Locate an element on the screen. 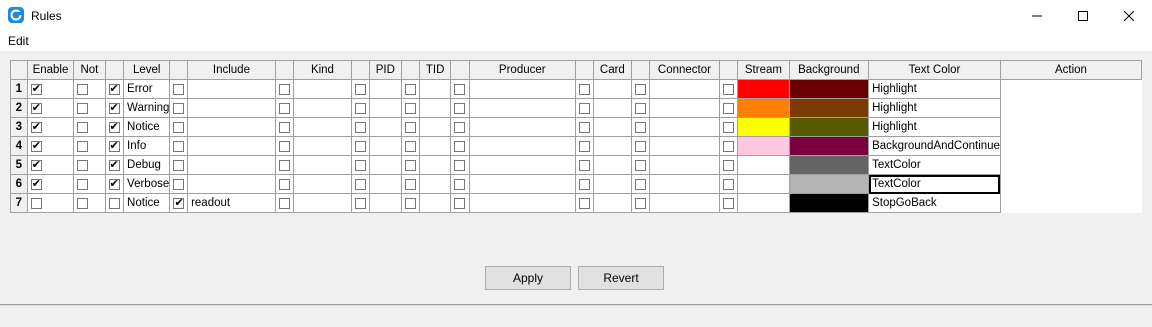 The height and width of the screenshot is (327, 1152). apply-button: Apply is located at coordinates (528, 278).